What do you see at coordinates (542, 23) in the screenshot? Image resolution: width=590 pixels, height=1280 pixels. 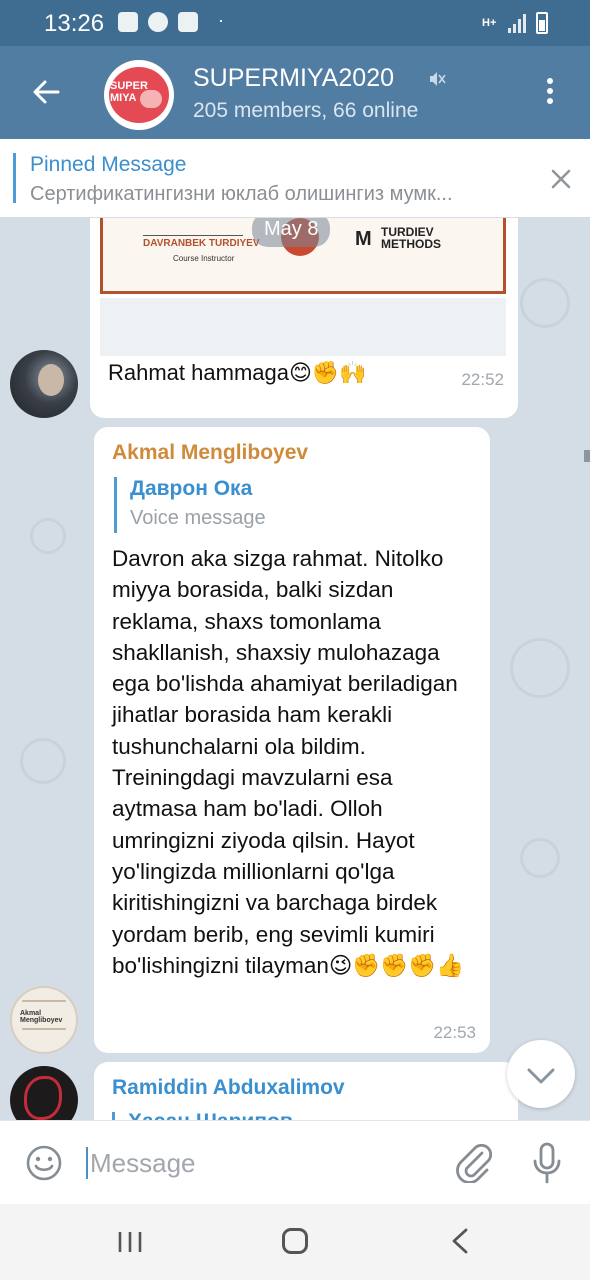 I see `battery-icon` at bounding box center [542, 23].